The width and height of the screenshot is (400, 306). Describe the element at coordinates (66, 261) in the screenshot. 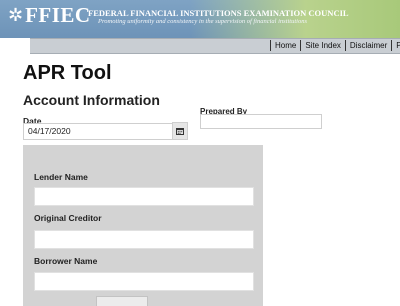

I see `borrower-name-label: Borrower Name` at that location.